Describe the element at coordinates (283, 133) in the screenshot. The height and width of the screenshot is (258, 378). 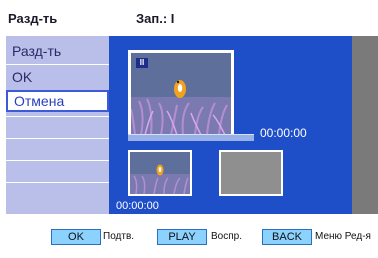
I see `preview-time: 00:00:00` at that location.